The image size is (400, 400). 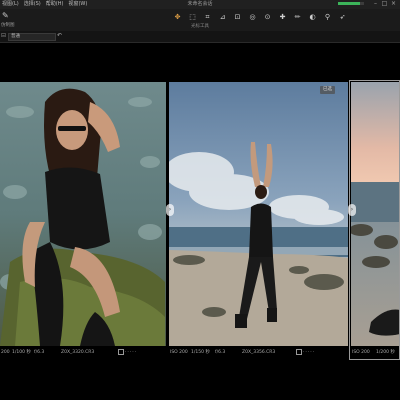 What do you see at coordinates (327, 90) in the screenshot?
I see `photo-2-badge: 已选` at bounding box center [327, 90].